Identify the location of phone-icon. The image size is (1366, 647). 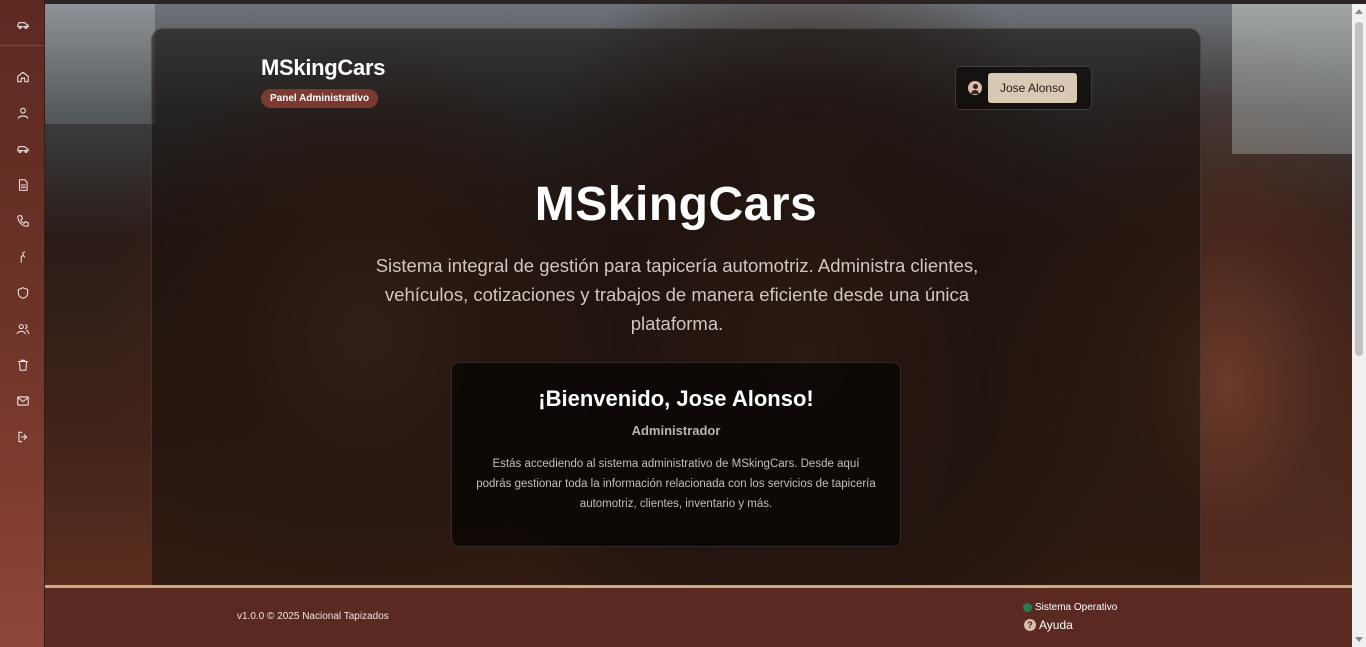
(22, 221).